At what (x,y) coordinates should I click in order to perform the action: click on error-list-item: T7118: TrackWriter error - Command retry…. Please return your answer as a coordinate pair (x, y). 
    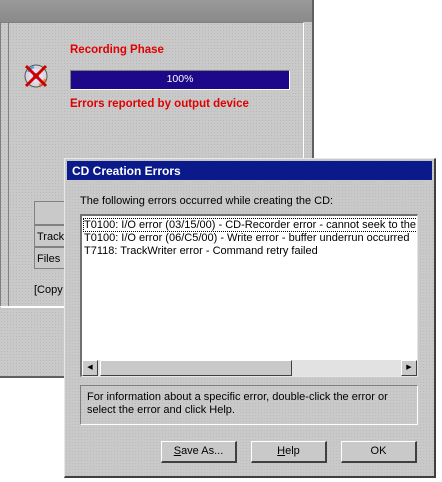
    Looking at the image, I should click on (201, 251).